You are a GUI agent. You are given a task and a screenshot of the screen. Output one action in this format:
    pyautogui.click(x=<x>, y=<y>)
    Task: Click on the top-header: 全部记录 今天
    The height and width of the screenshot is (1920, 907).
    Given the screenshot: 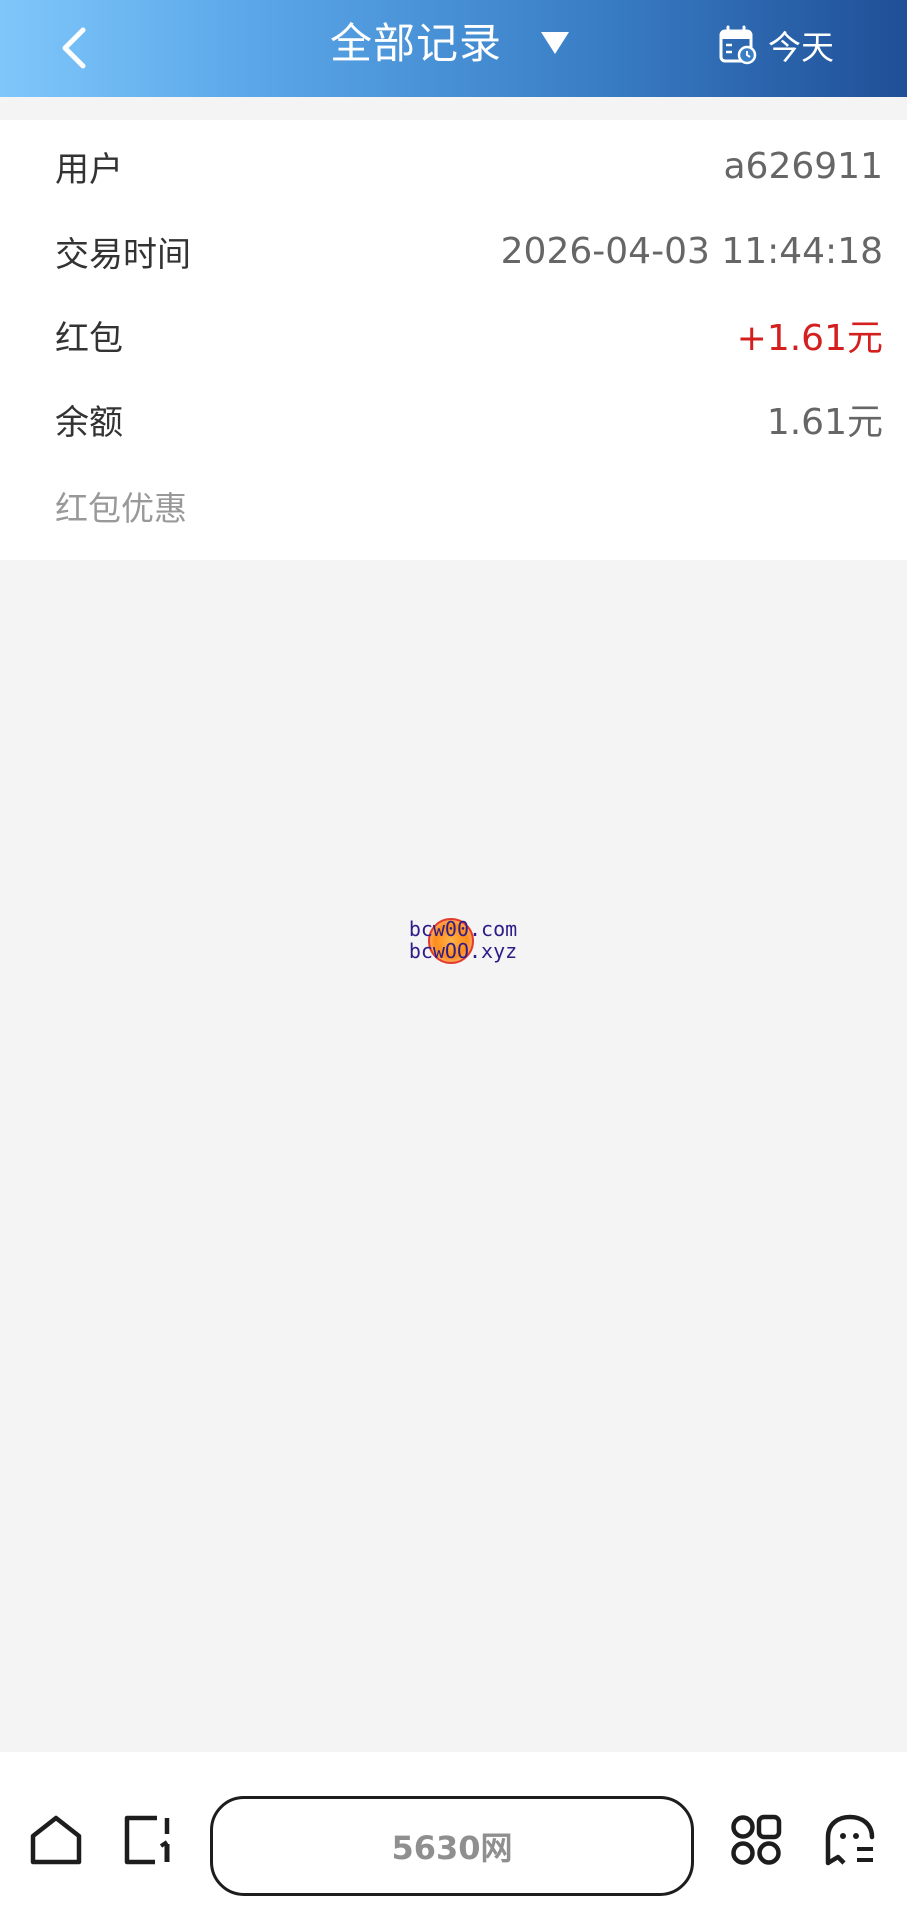 What is the action you would take?
    pyautogui.click(x=453, y=48)
    